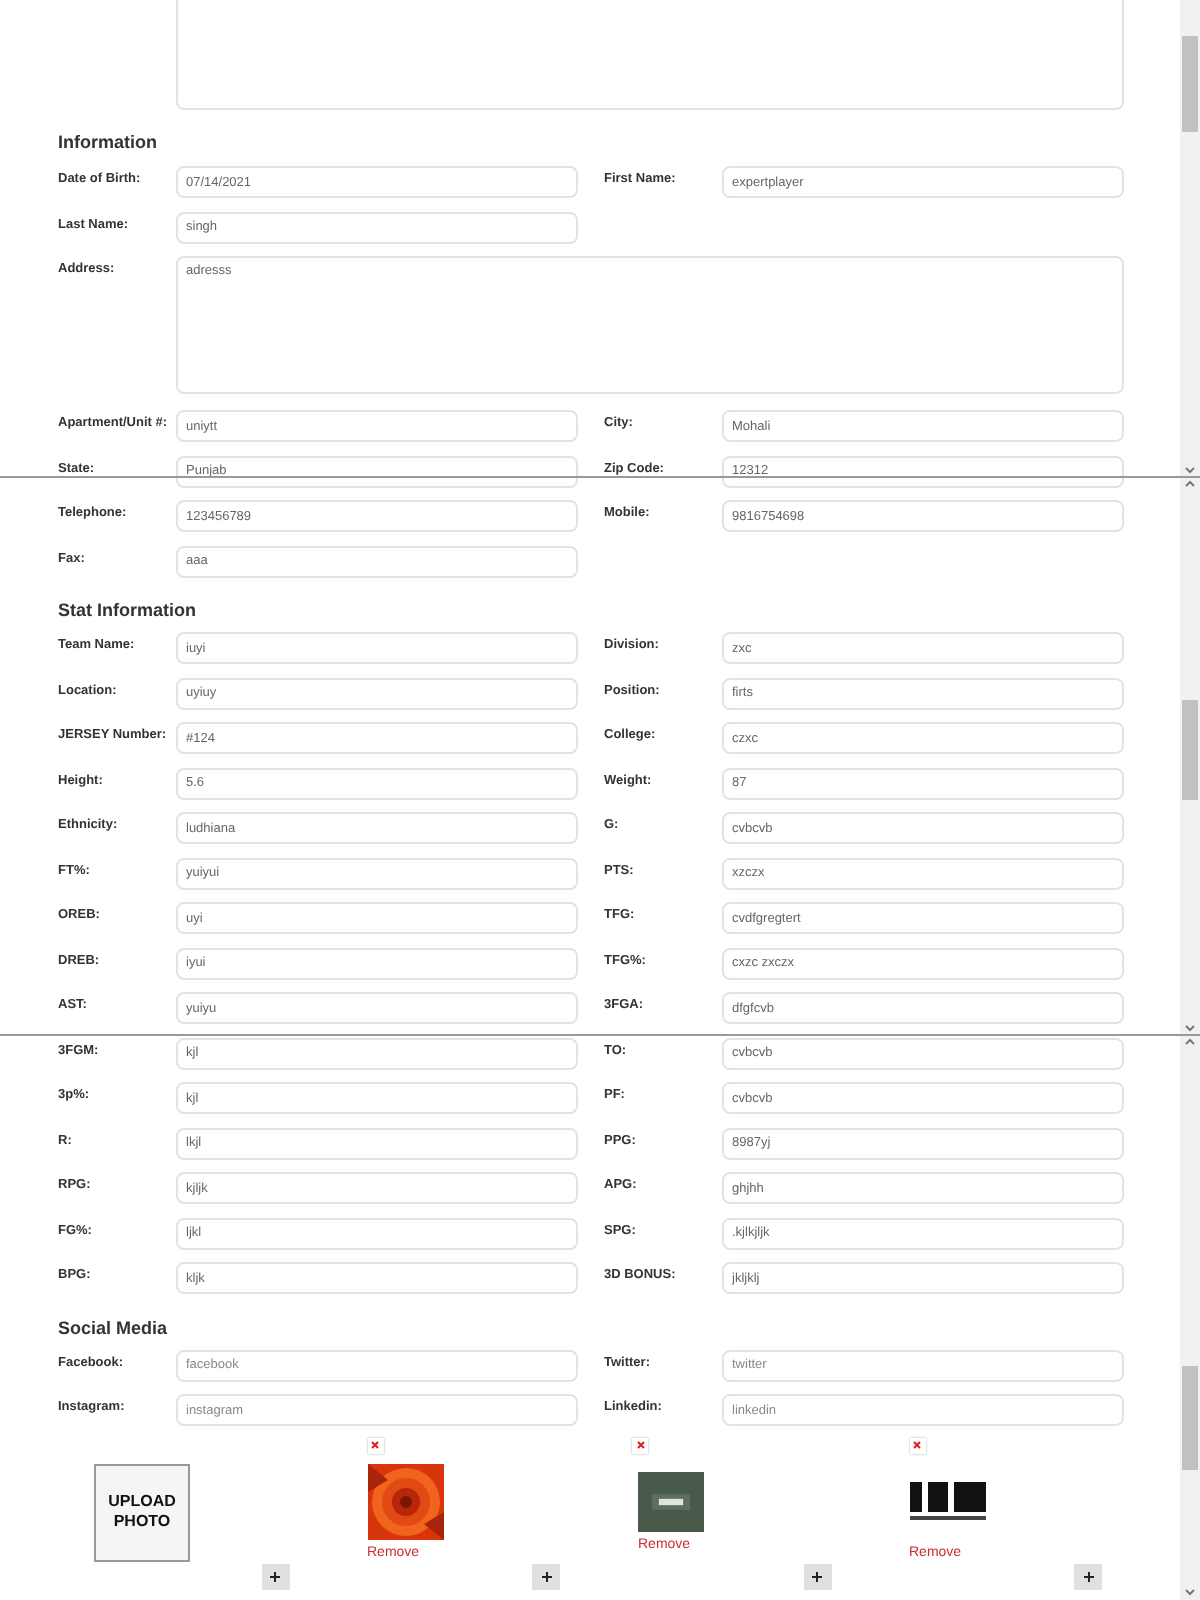  I want to click on section-heading: Information, so click(108, 143).